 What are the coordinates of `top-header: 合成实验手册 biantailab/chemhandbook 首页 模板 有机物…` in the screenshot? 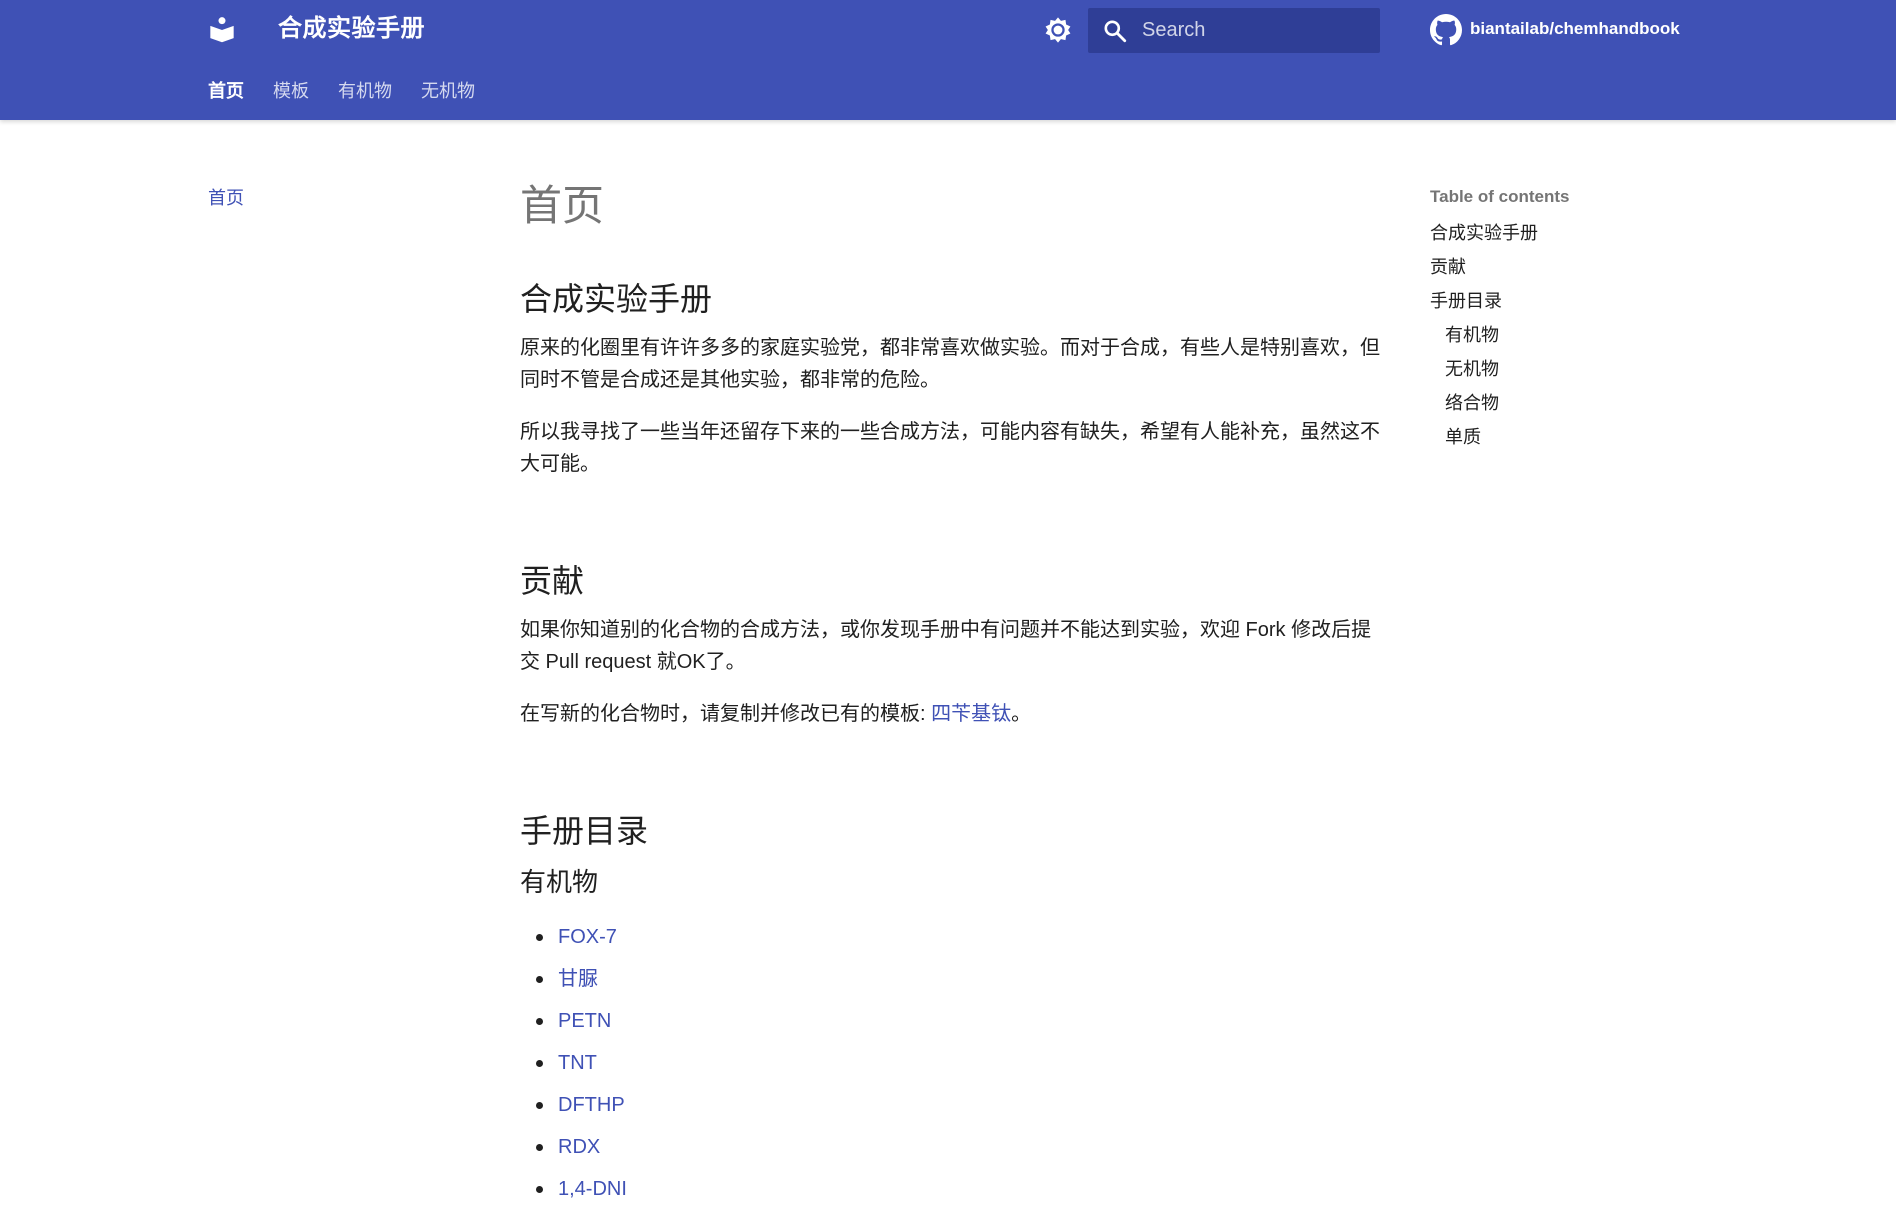 It's located at (948, 60).